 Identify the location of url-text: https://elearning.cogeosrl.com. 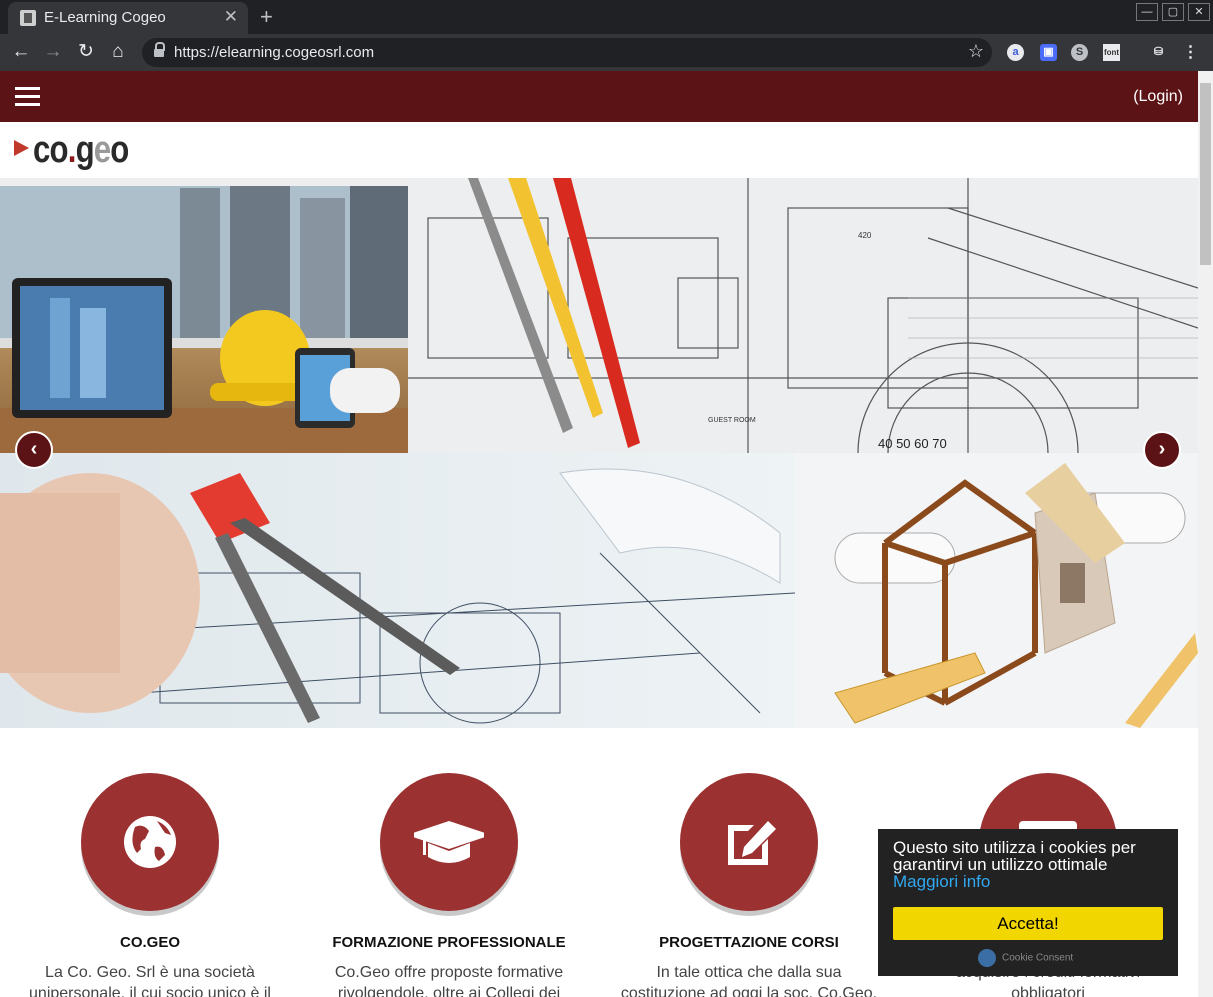
(274, 52).